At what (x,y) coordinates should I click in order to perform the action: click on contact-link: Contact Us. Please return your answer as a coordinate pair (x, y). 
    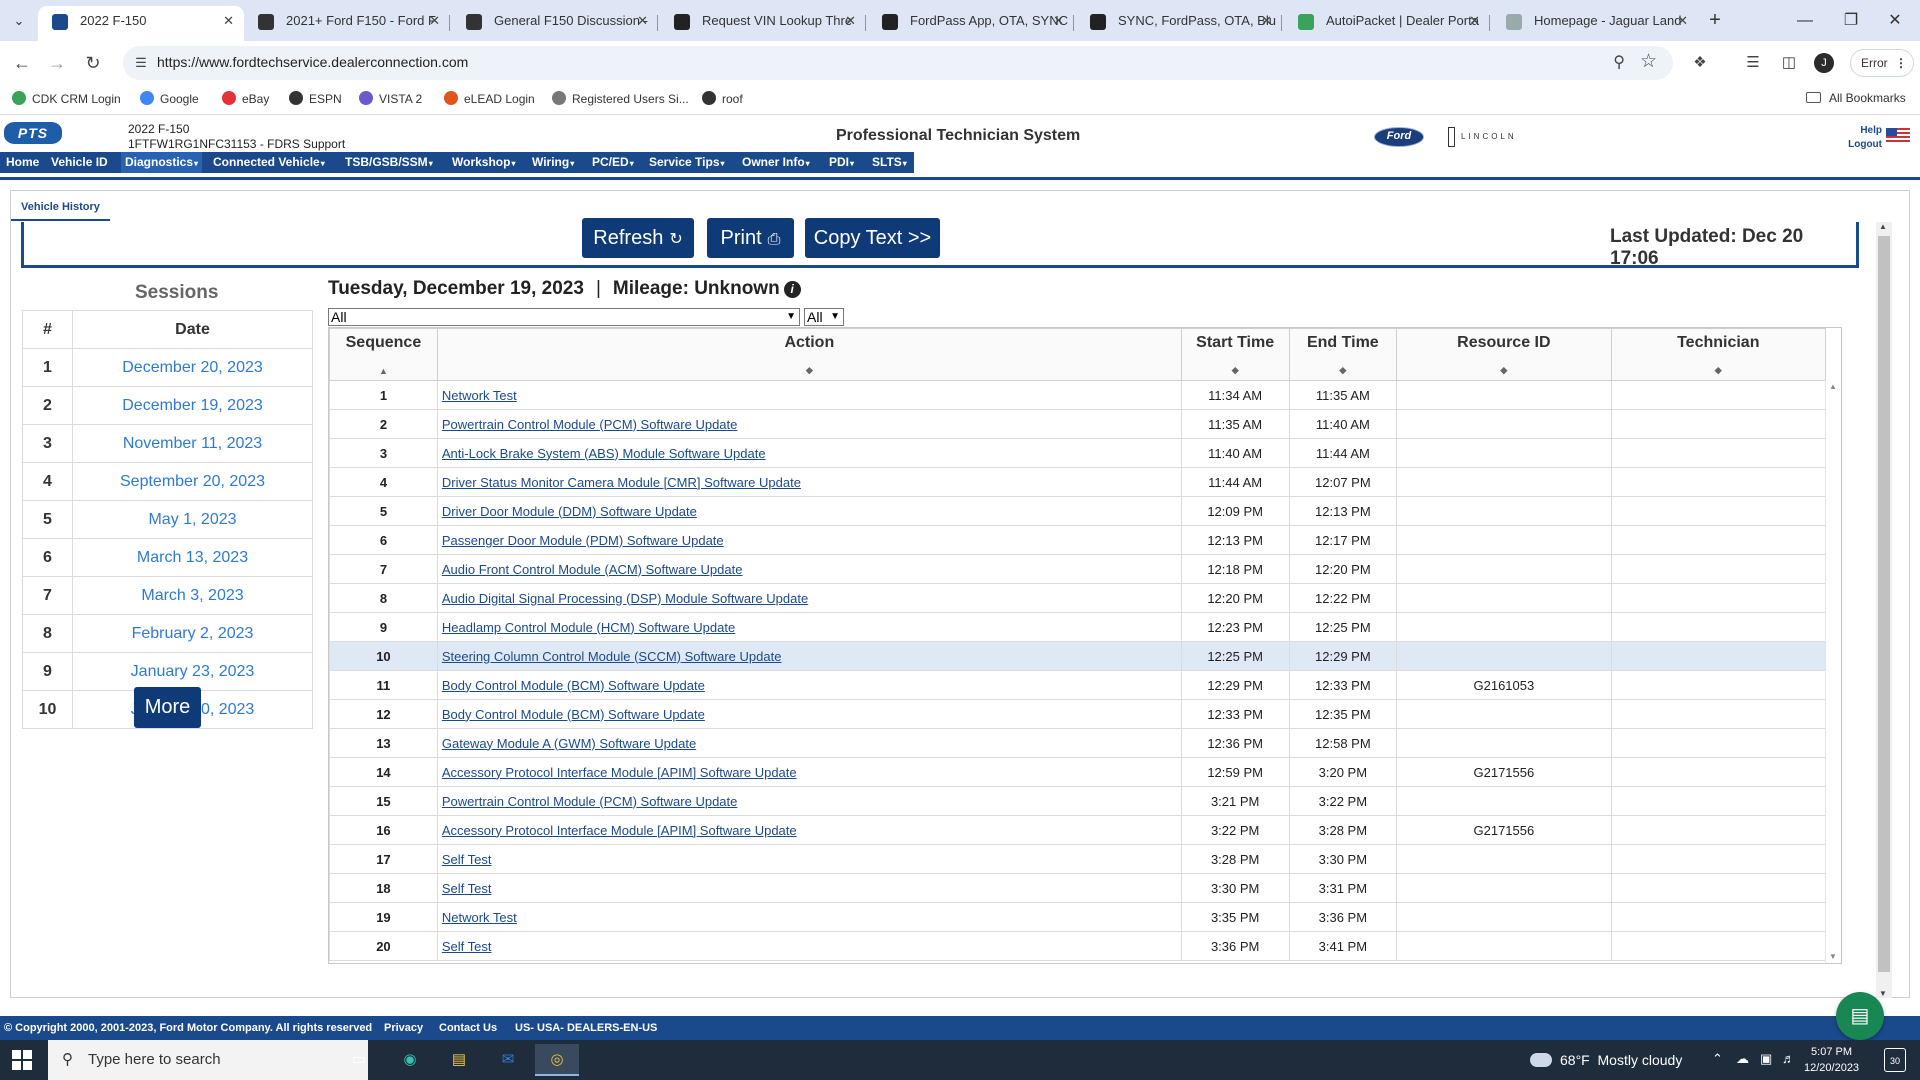
    Looking at the image, I should click on (468, 1028).